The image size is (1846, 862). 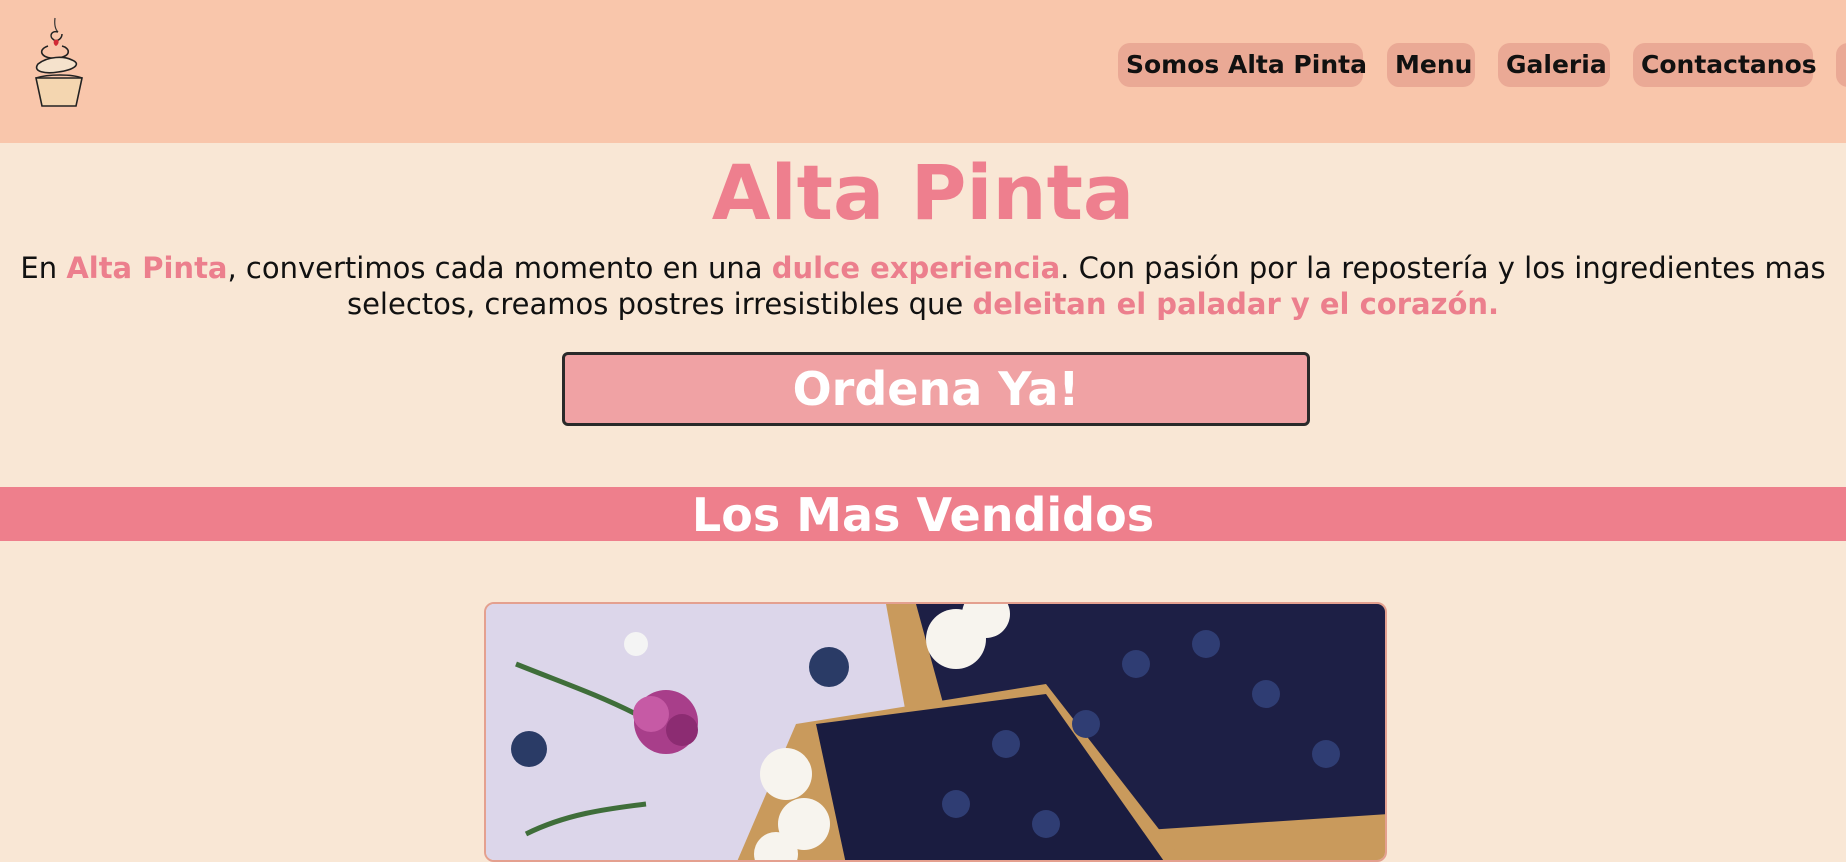 I want to click on intro-text-part: En, so click(x=43, y=268).